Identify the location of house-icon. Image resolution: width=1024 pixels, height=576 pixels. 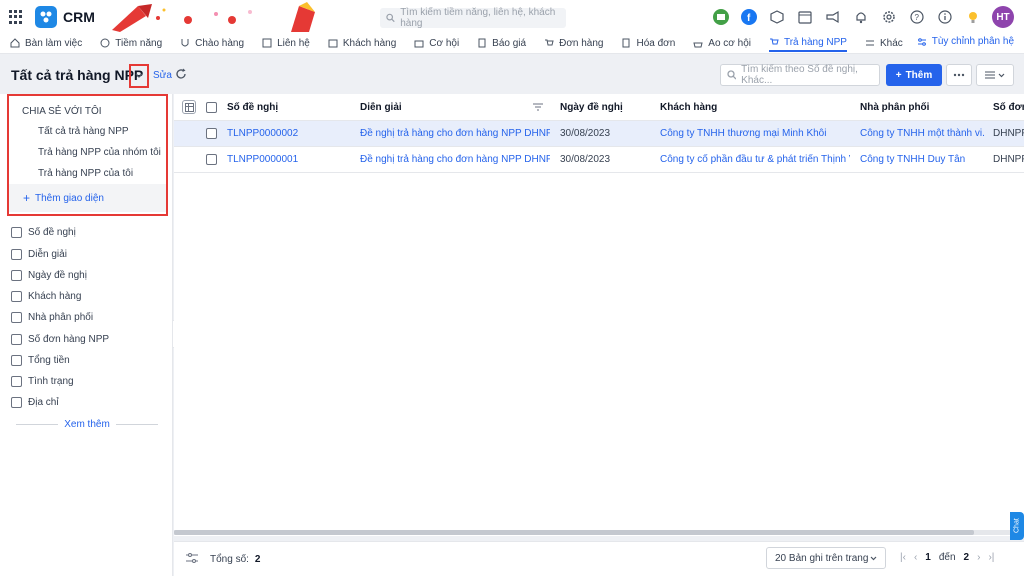
(15, 43).